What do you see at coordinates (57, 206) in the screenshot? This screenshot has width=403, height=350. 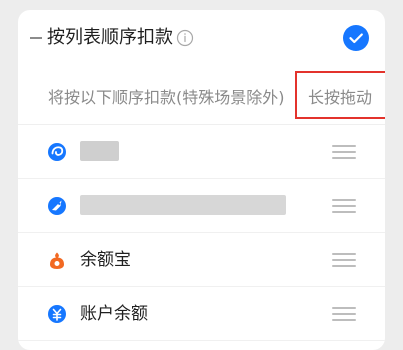 I see `blue-rocket-icon` at bounding box center [57, 206].